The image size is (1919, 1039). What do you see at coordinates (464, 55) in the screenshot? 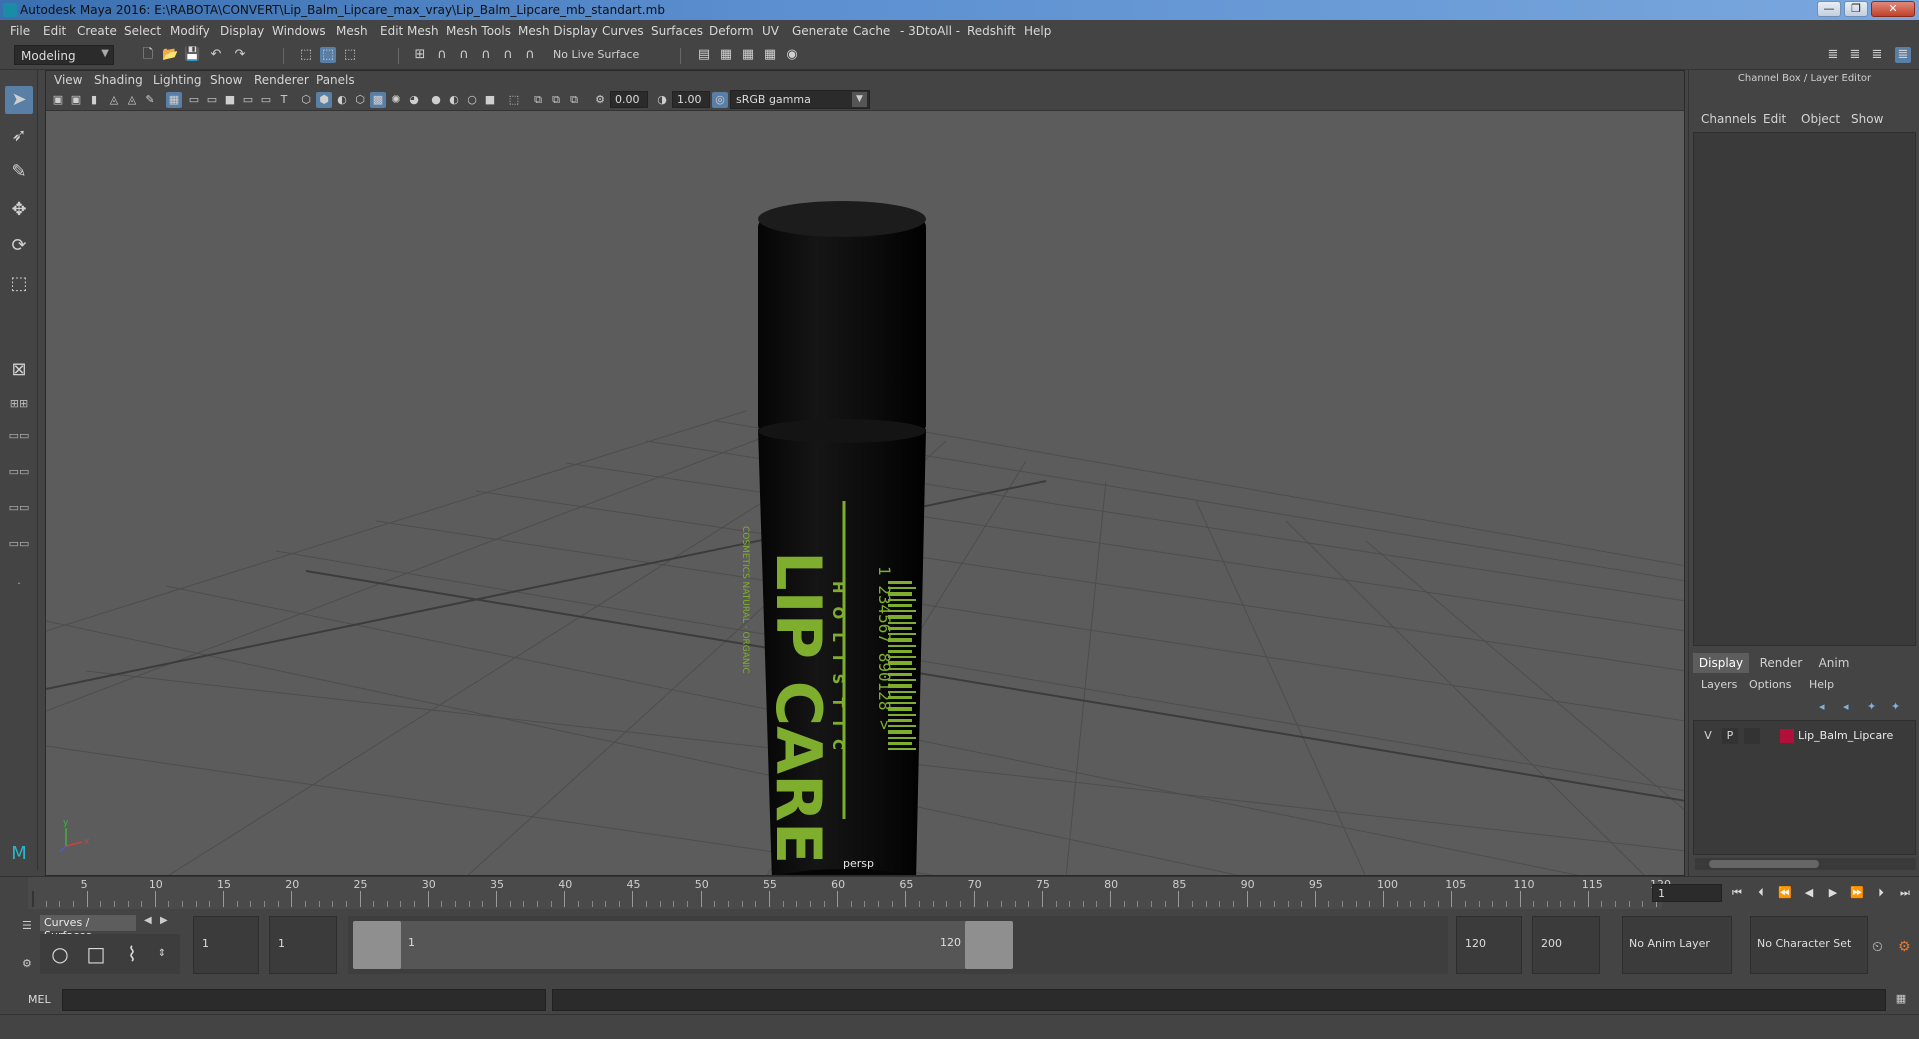
I see `snap-point-icon: ∩` at bounding box center [464, 55].